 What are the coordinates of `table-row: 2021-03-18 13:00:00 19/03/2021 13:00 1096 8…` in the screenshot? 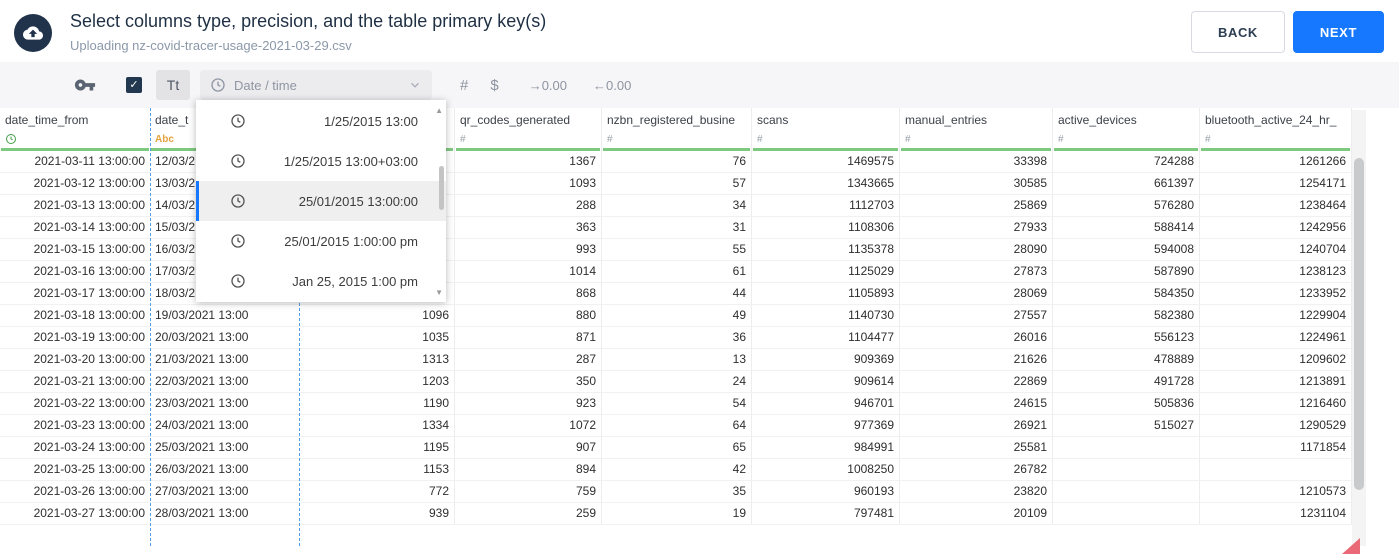 It's located at (676, 316).